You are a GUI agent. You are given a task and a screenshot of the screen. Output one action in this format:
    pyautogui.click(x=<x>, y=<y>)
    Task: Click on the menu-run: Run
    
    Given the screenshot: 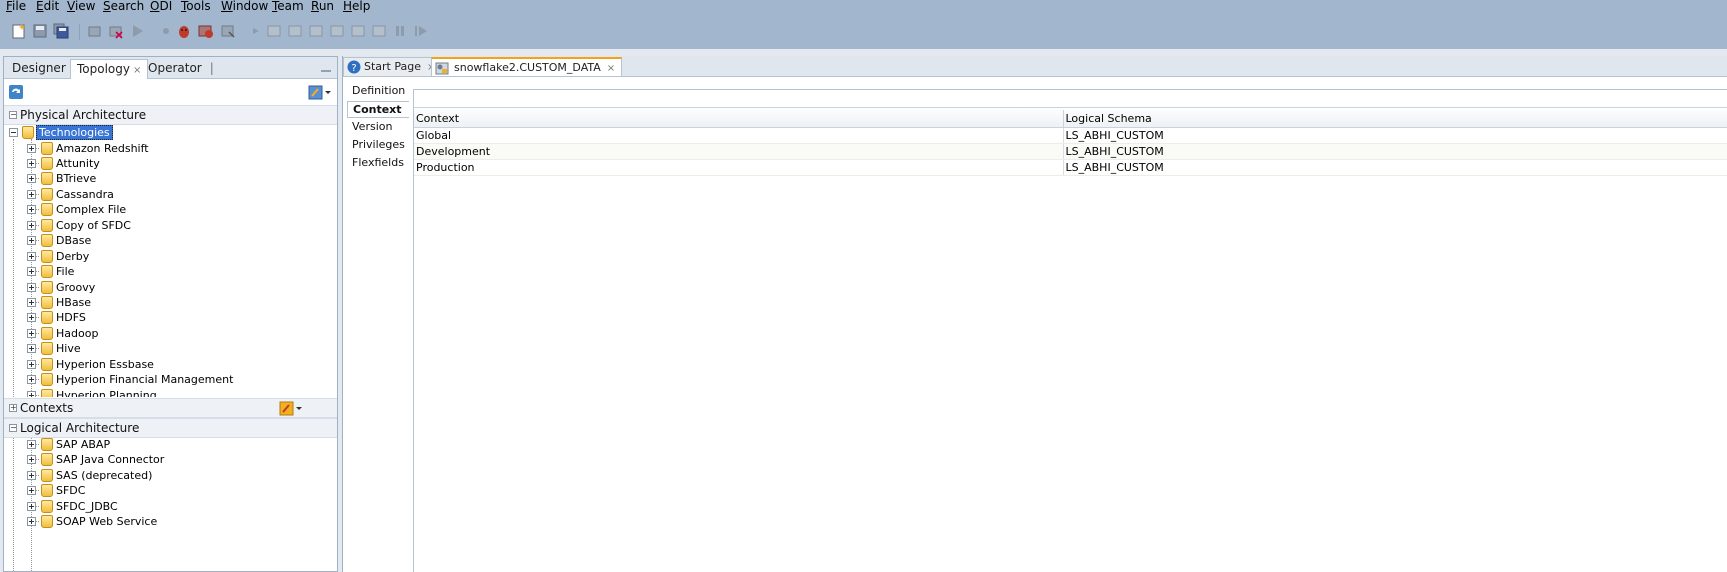 What is the action you would take?
    pyautogui.click(x=322, y=6)
    